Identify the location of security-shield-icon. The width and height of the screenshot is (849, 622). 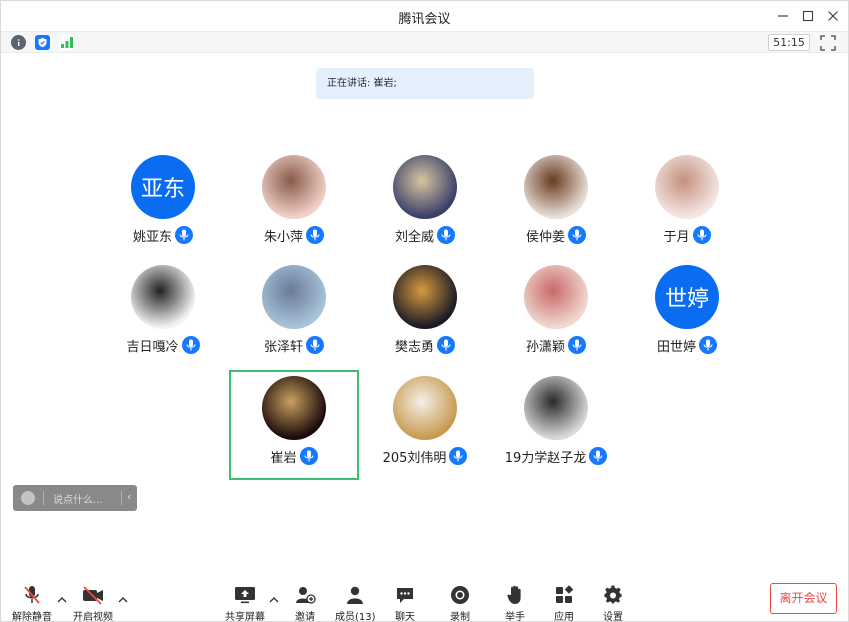
(42, 42).